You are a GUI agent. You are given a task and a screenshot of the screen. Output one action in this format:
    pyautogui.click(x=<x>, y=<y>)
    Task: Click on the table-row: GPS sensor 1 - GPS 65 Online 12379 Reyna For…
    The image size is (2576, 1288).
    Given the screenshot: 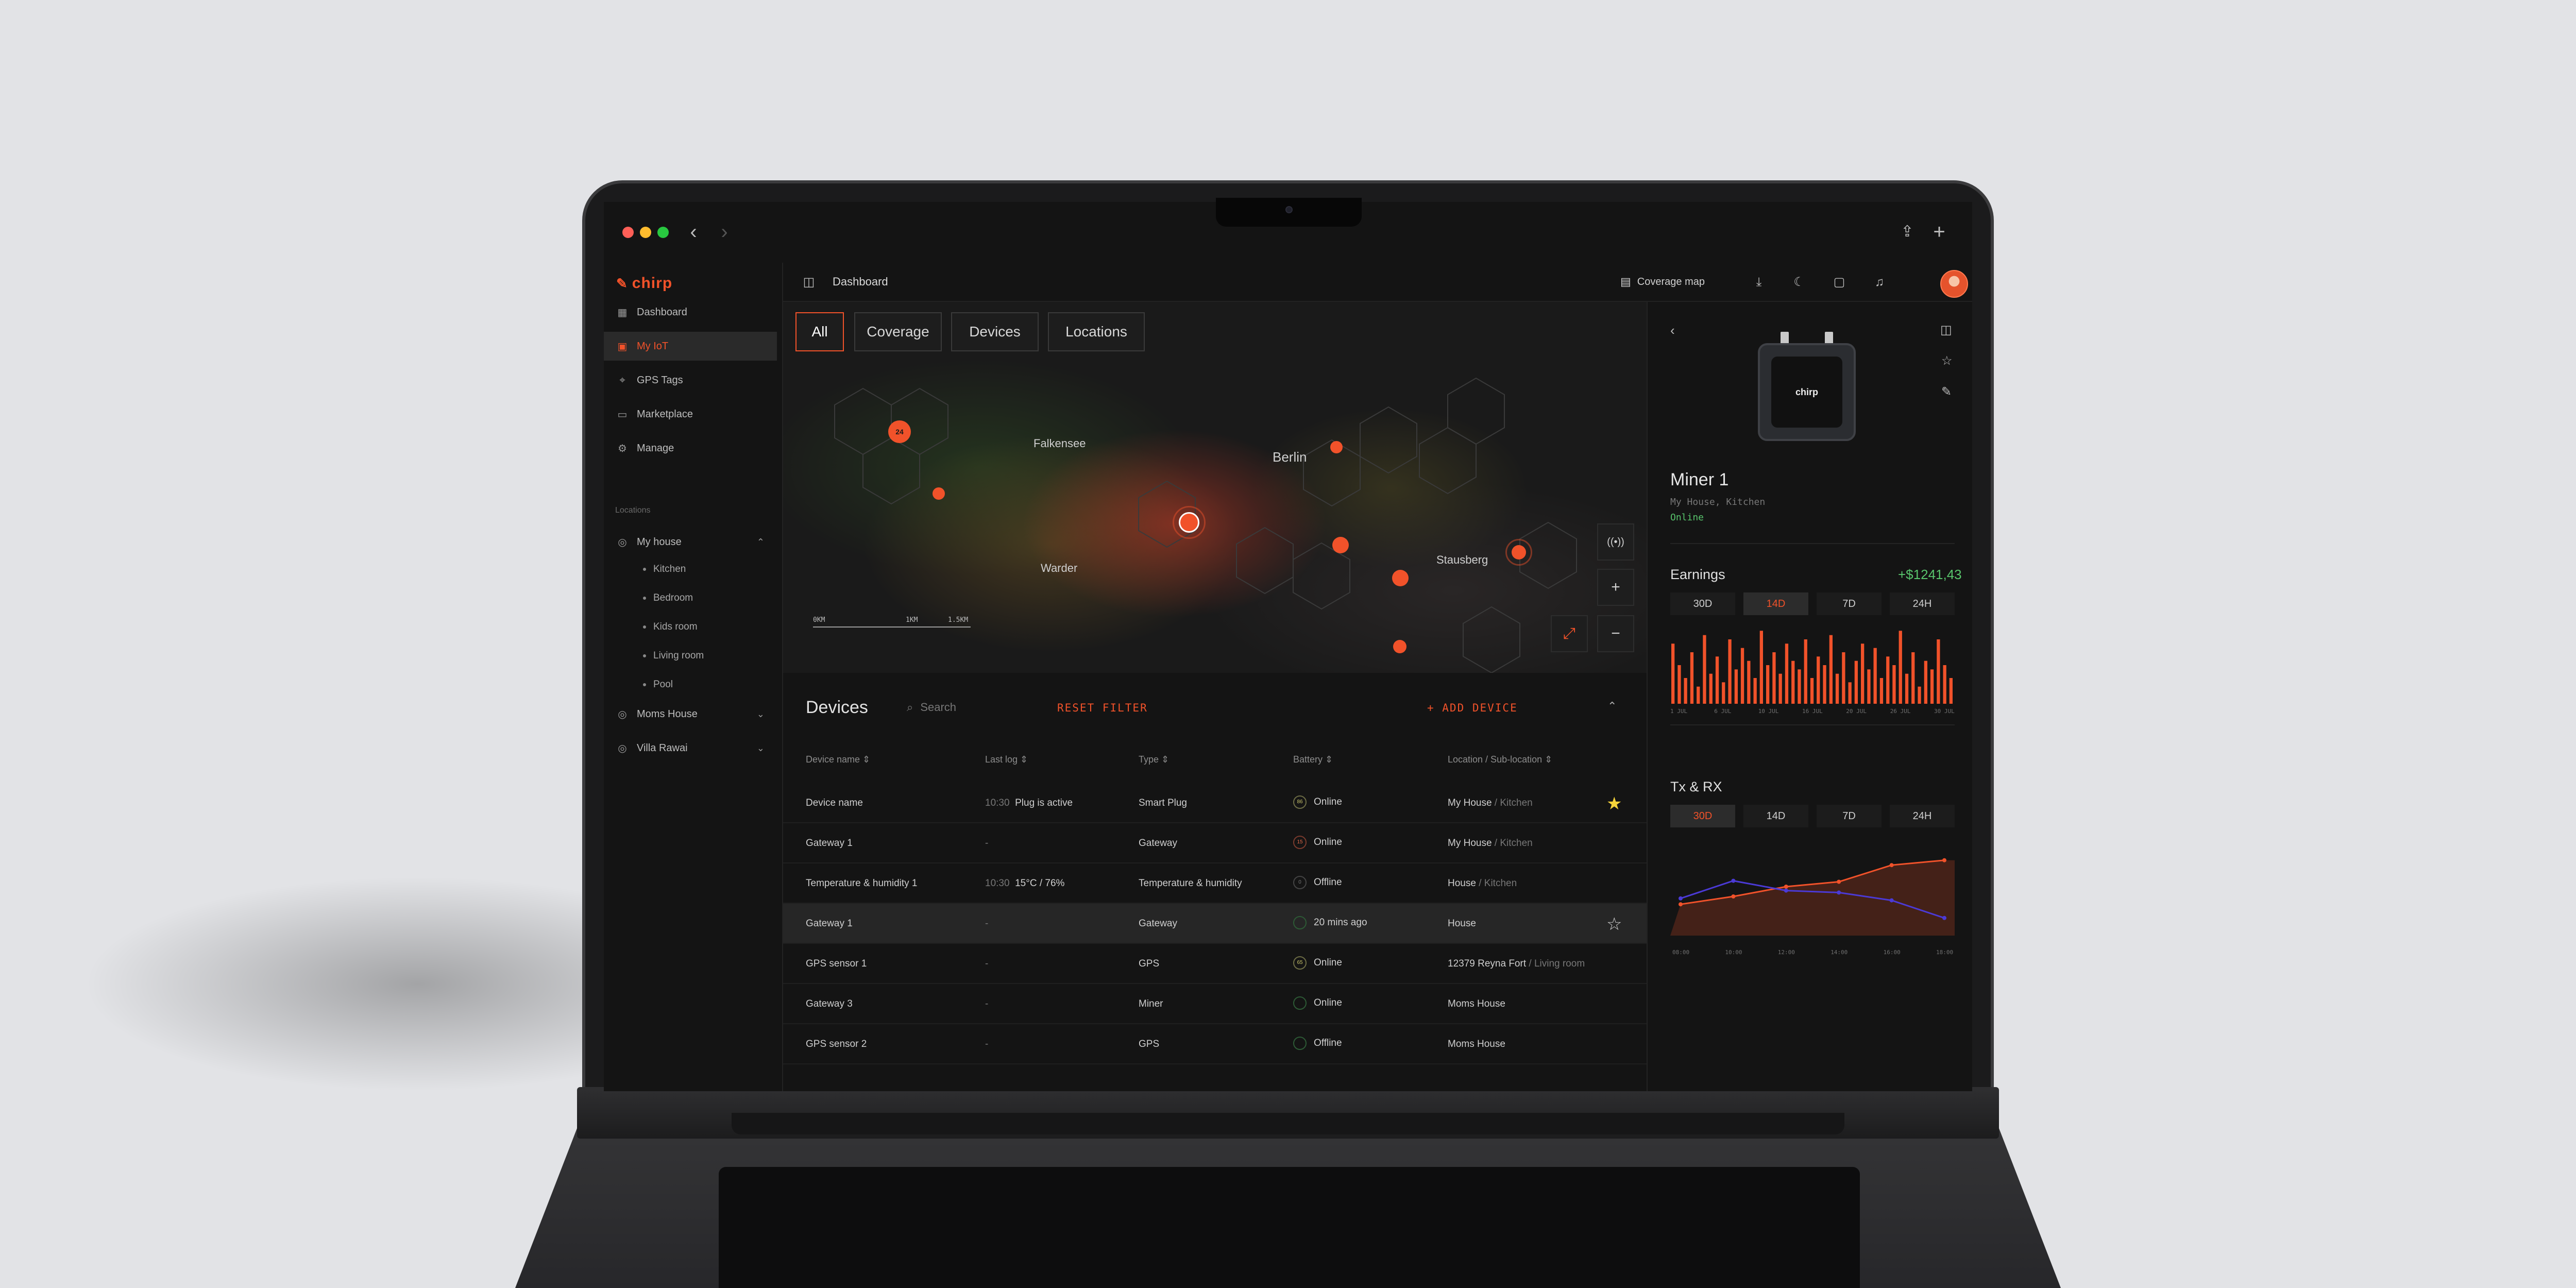 What is the action you would take?
    pyautogui.click(x=1215, y=964)
    